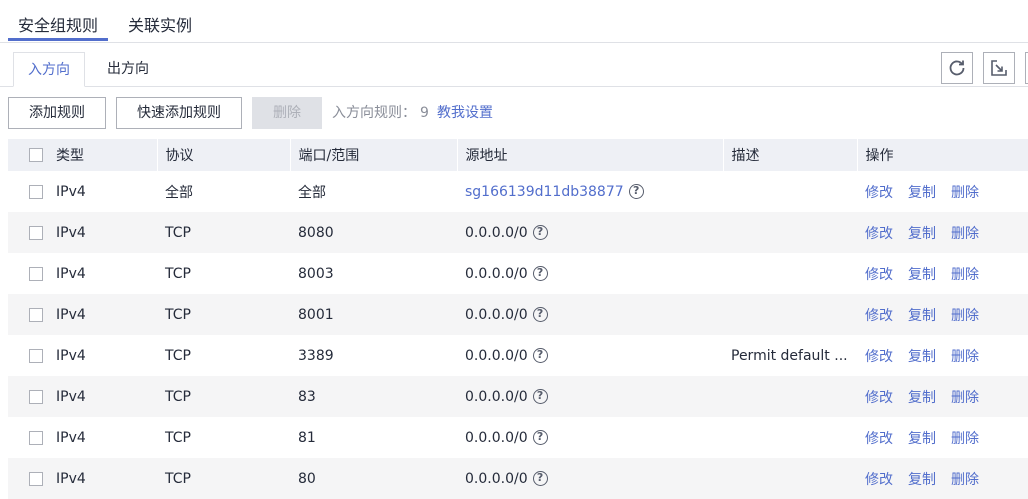 The image size is (1028, 499). Describe the element at coordinates (307, 396) in the screenshot. I see `cell-port: 83` at that location.